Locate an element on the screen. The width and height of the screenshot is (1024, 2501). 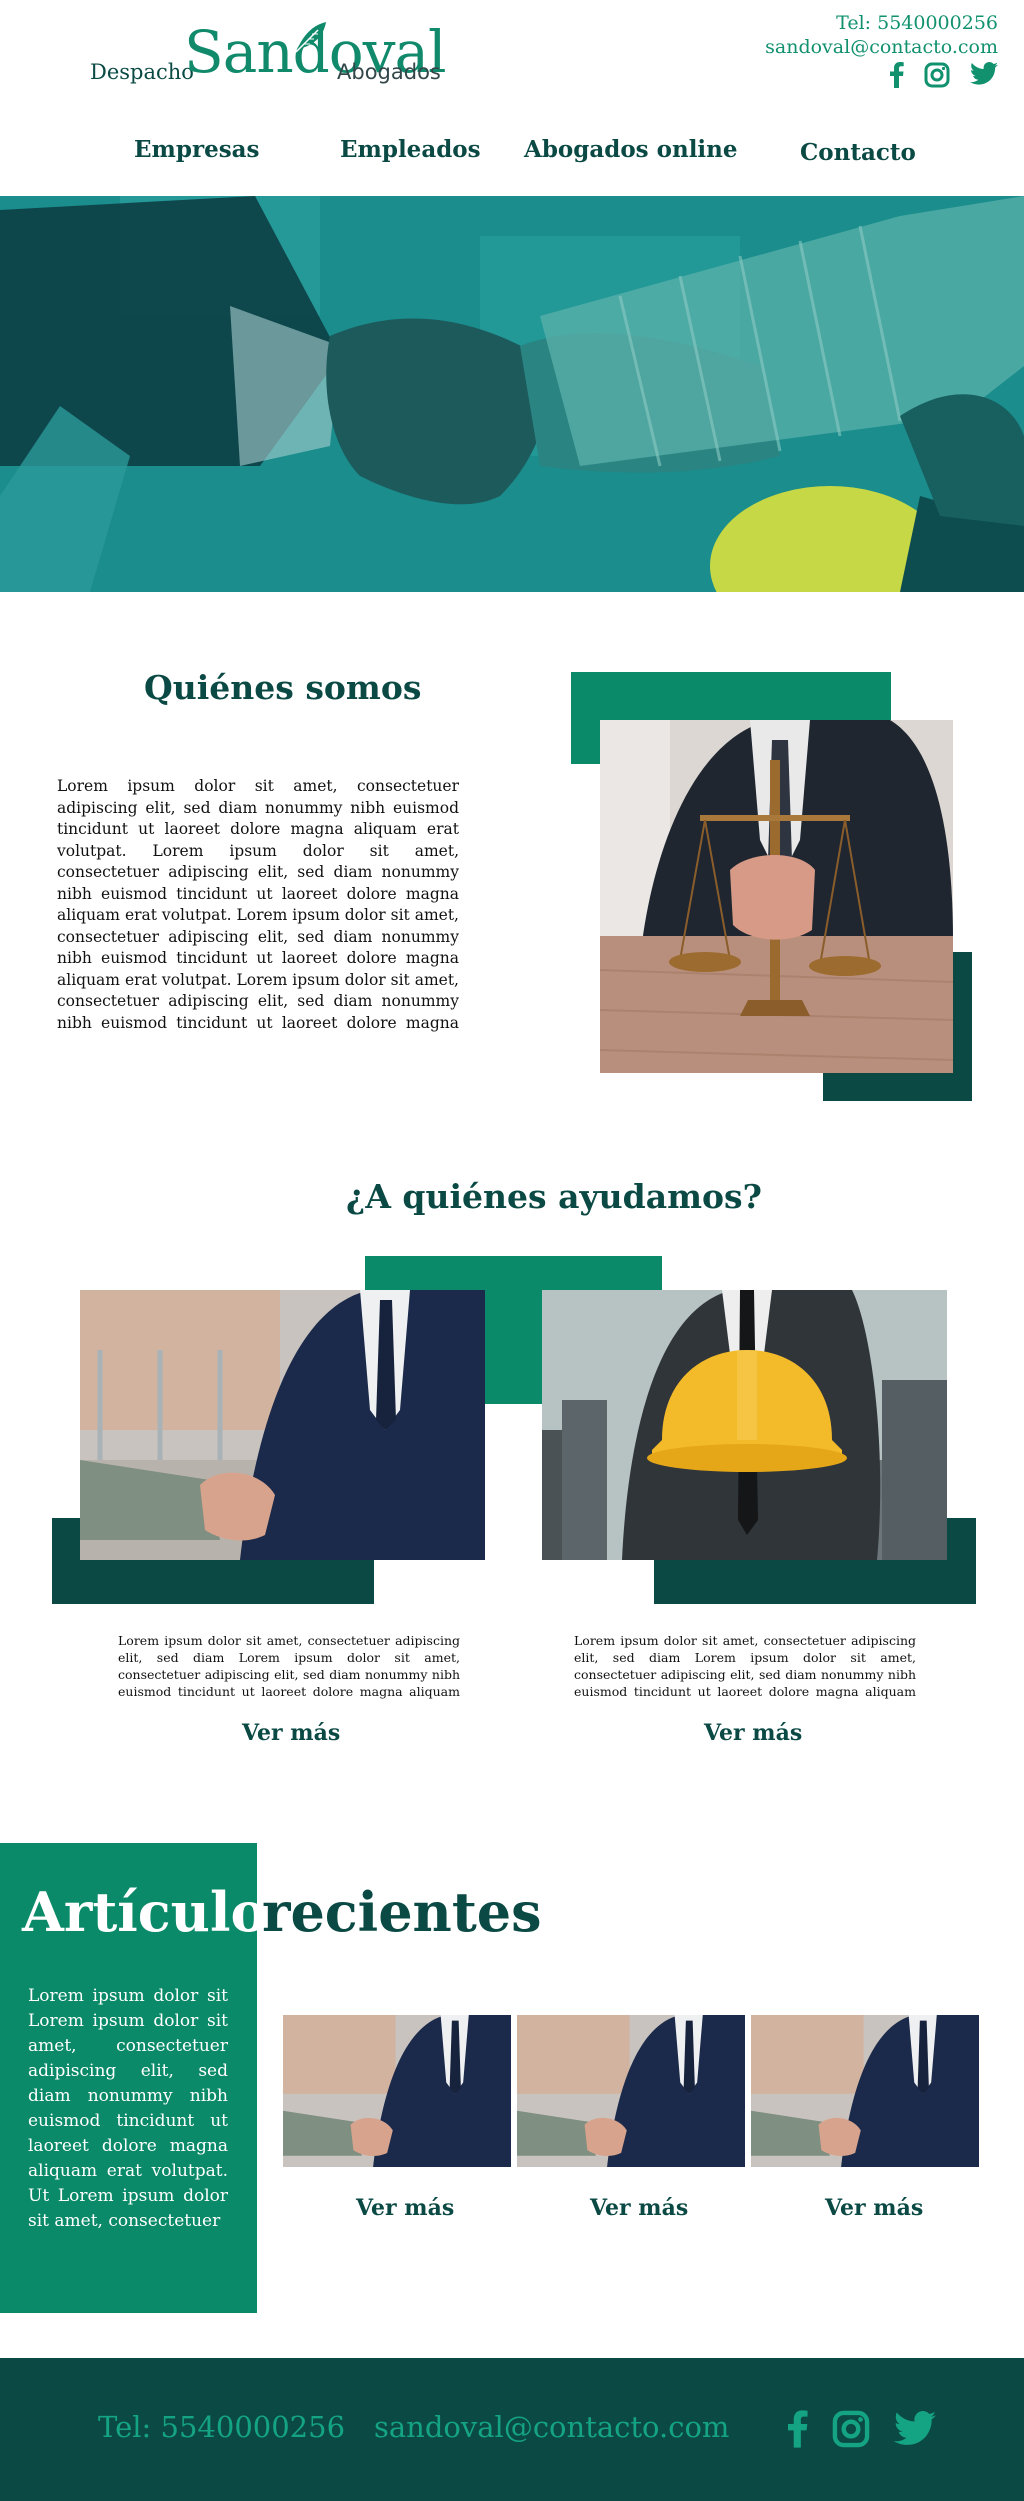
articles-title-right: recientes is located at coordinates (402, 1912).